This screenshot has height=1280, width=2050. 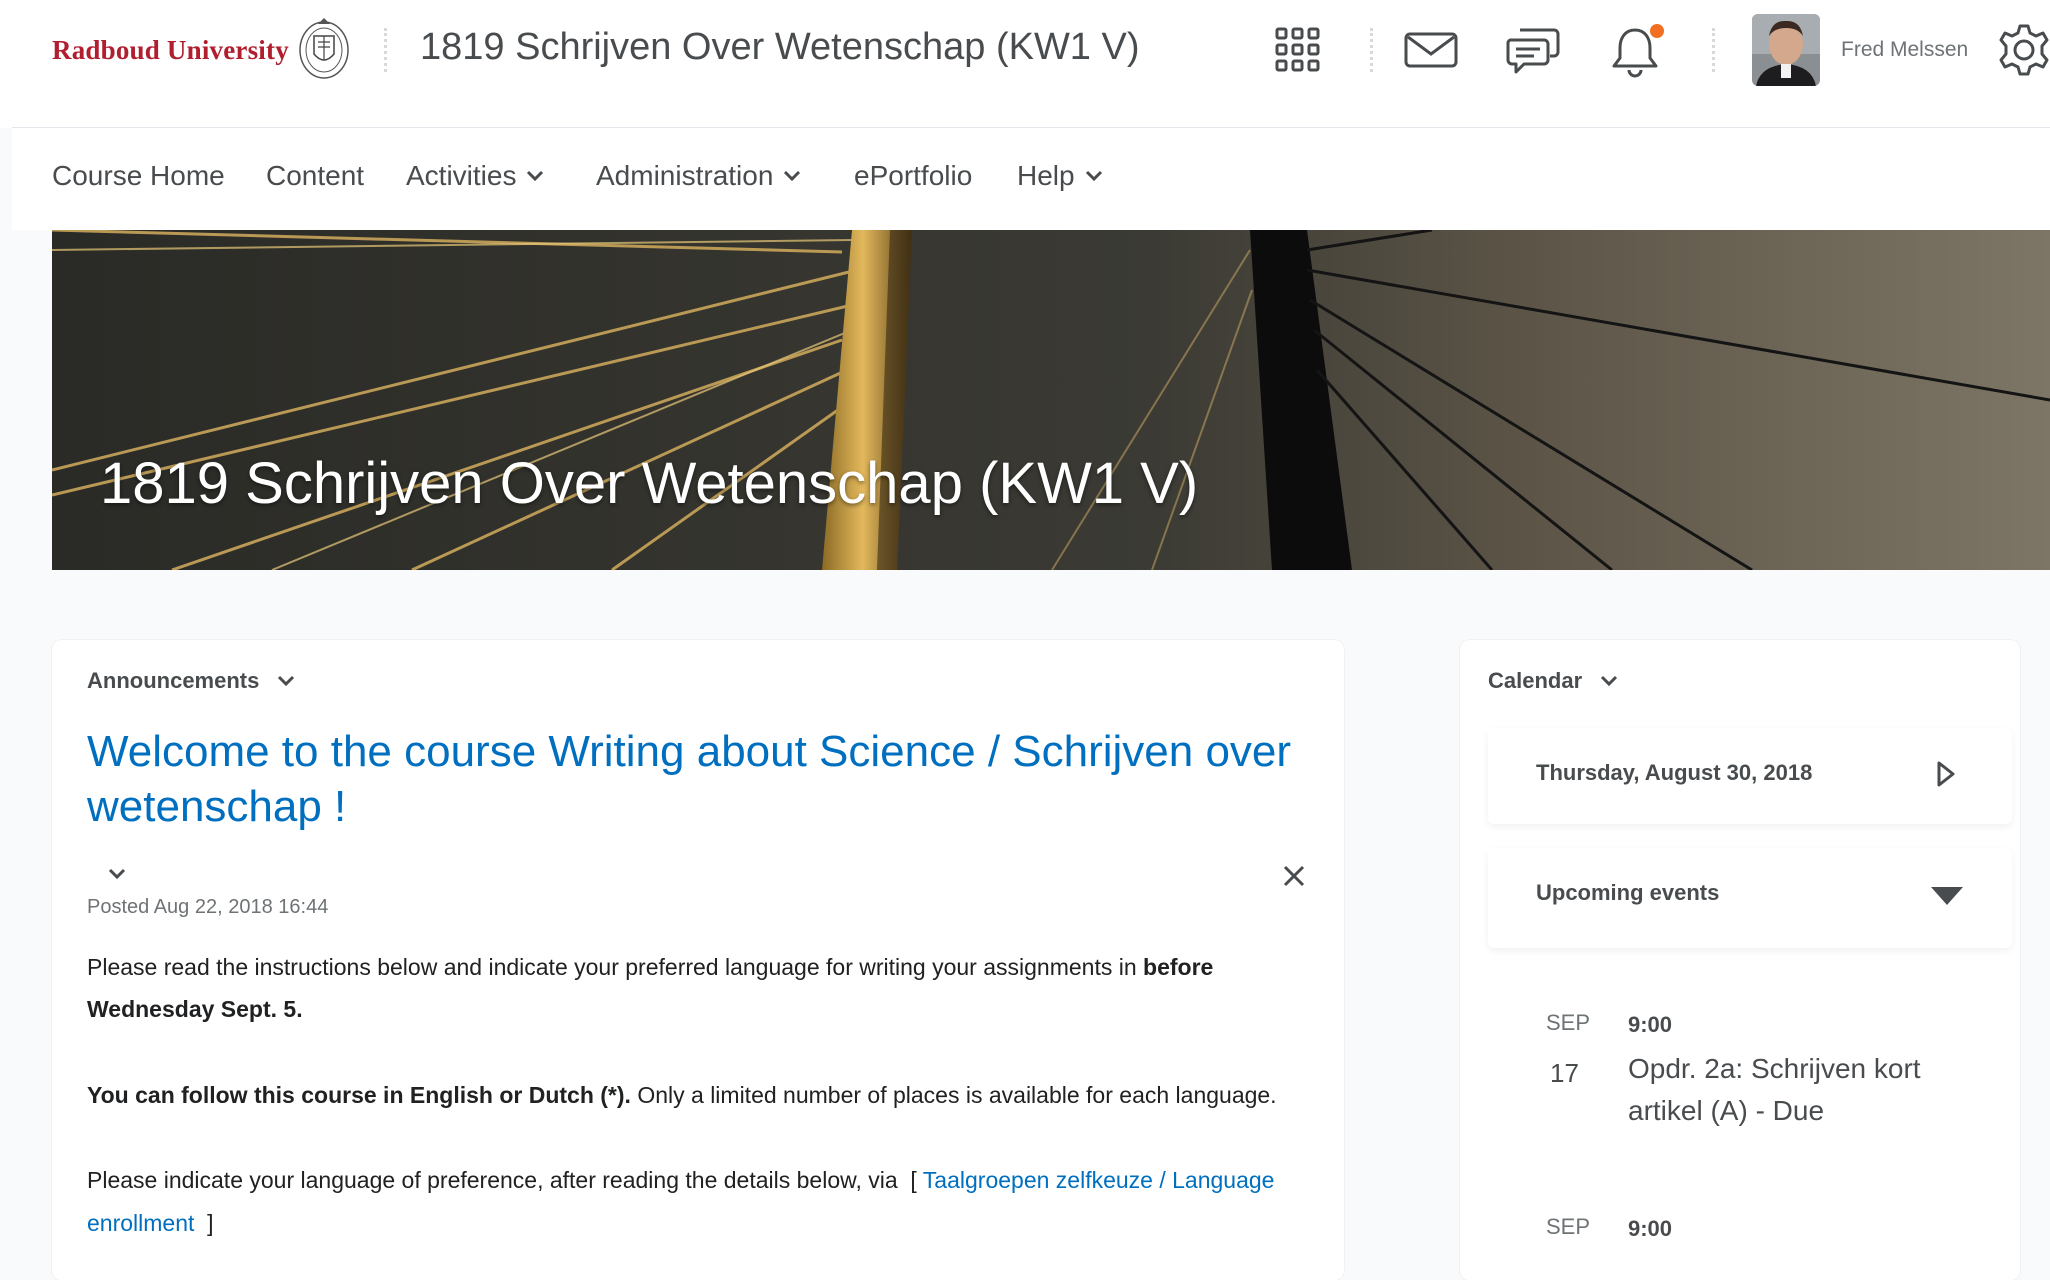 I want to click on gear-icon, so click(x=2024, y=50).